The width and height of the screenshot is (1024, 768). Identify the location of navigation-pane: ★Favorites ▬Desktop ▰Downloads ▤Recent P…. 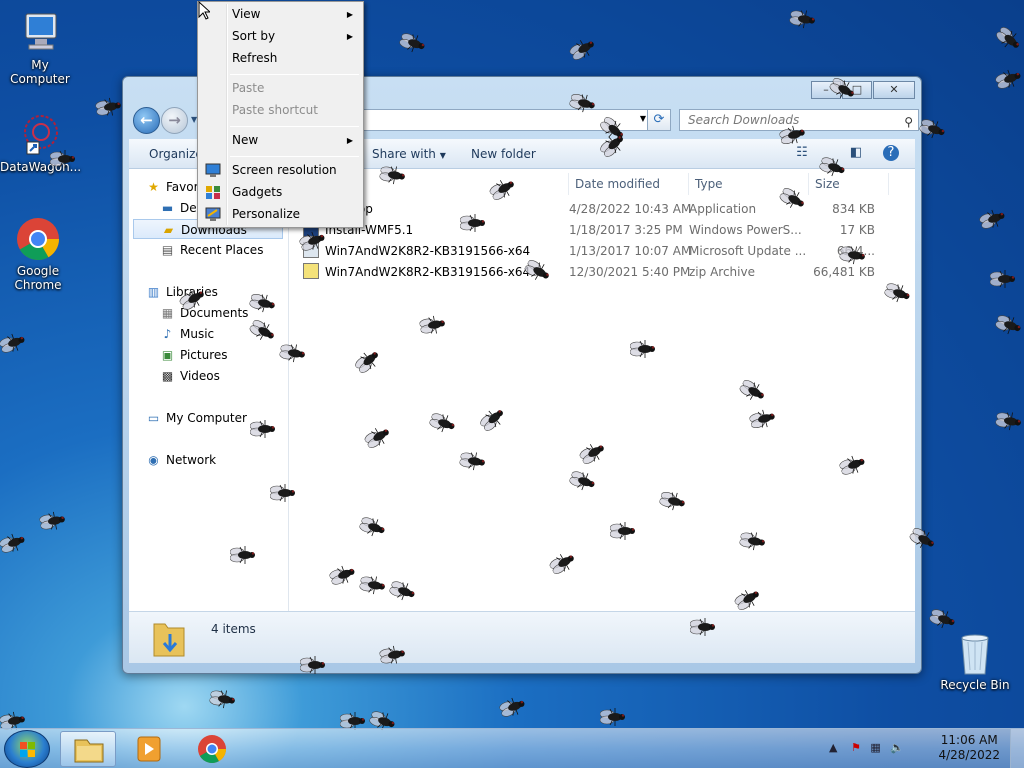
(209, 390).